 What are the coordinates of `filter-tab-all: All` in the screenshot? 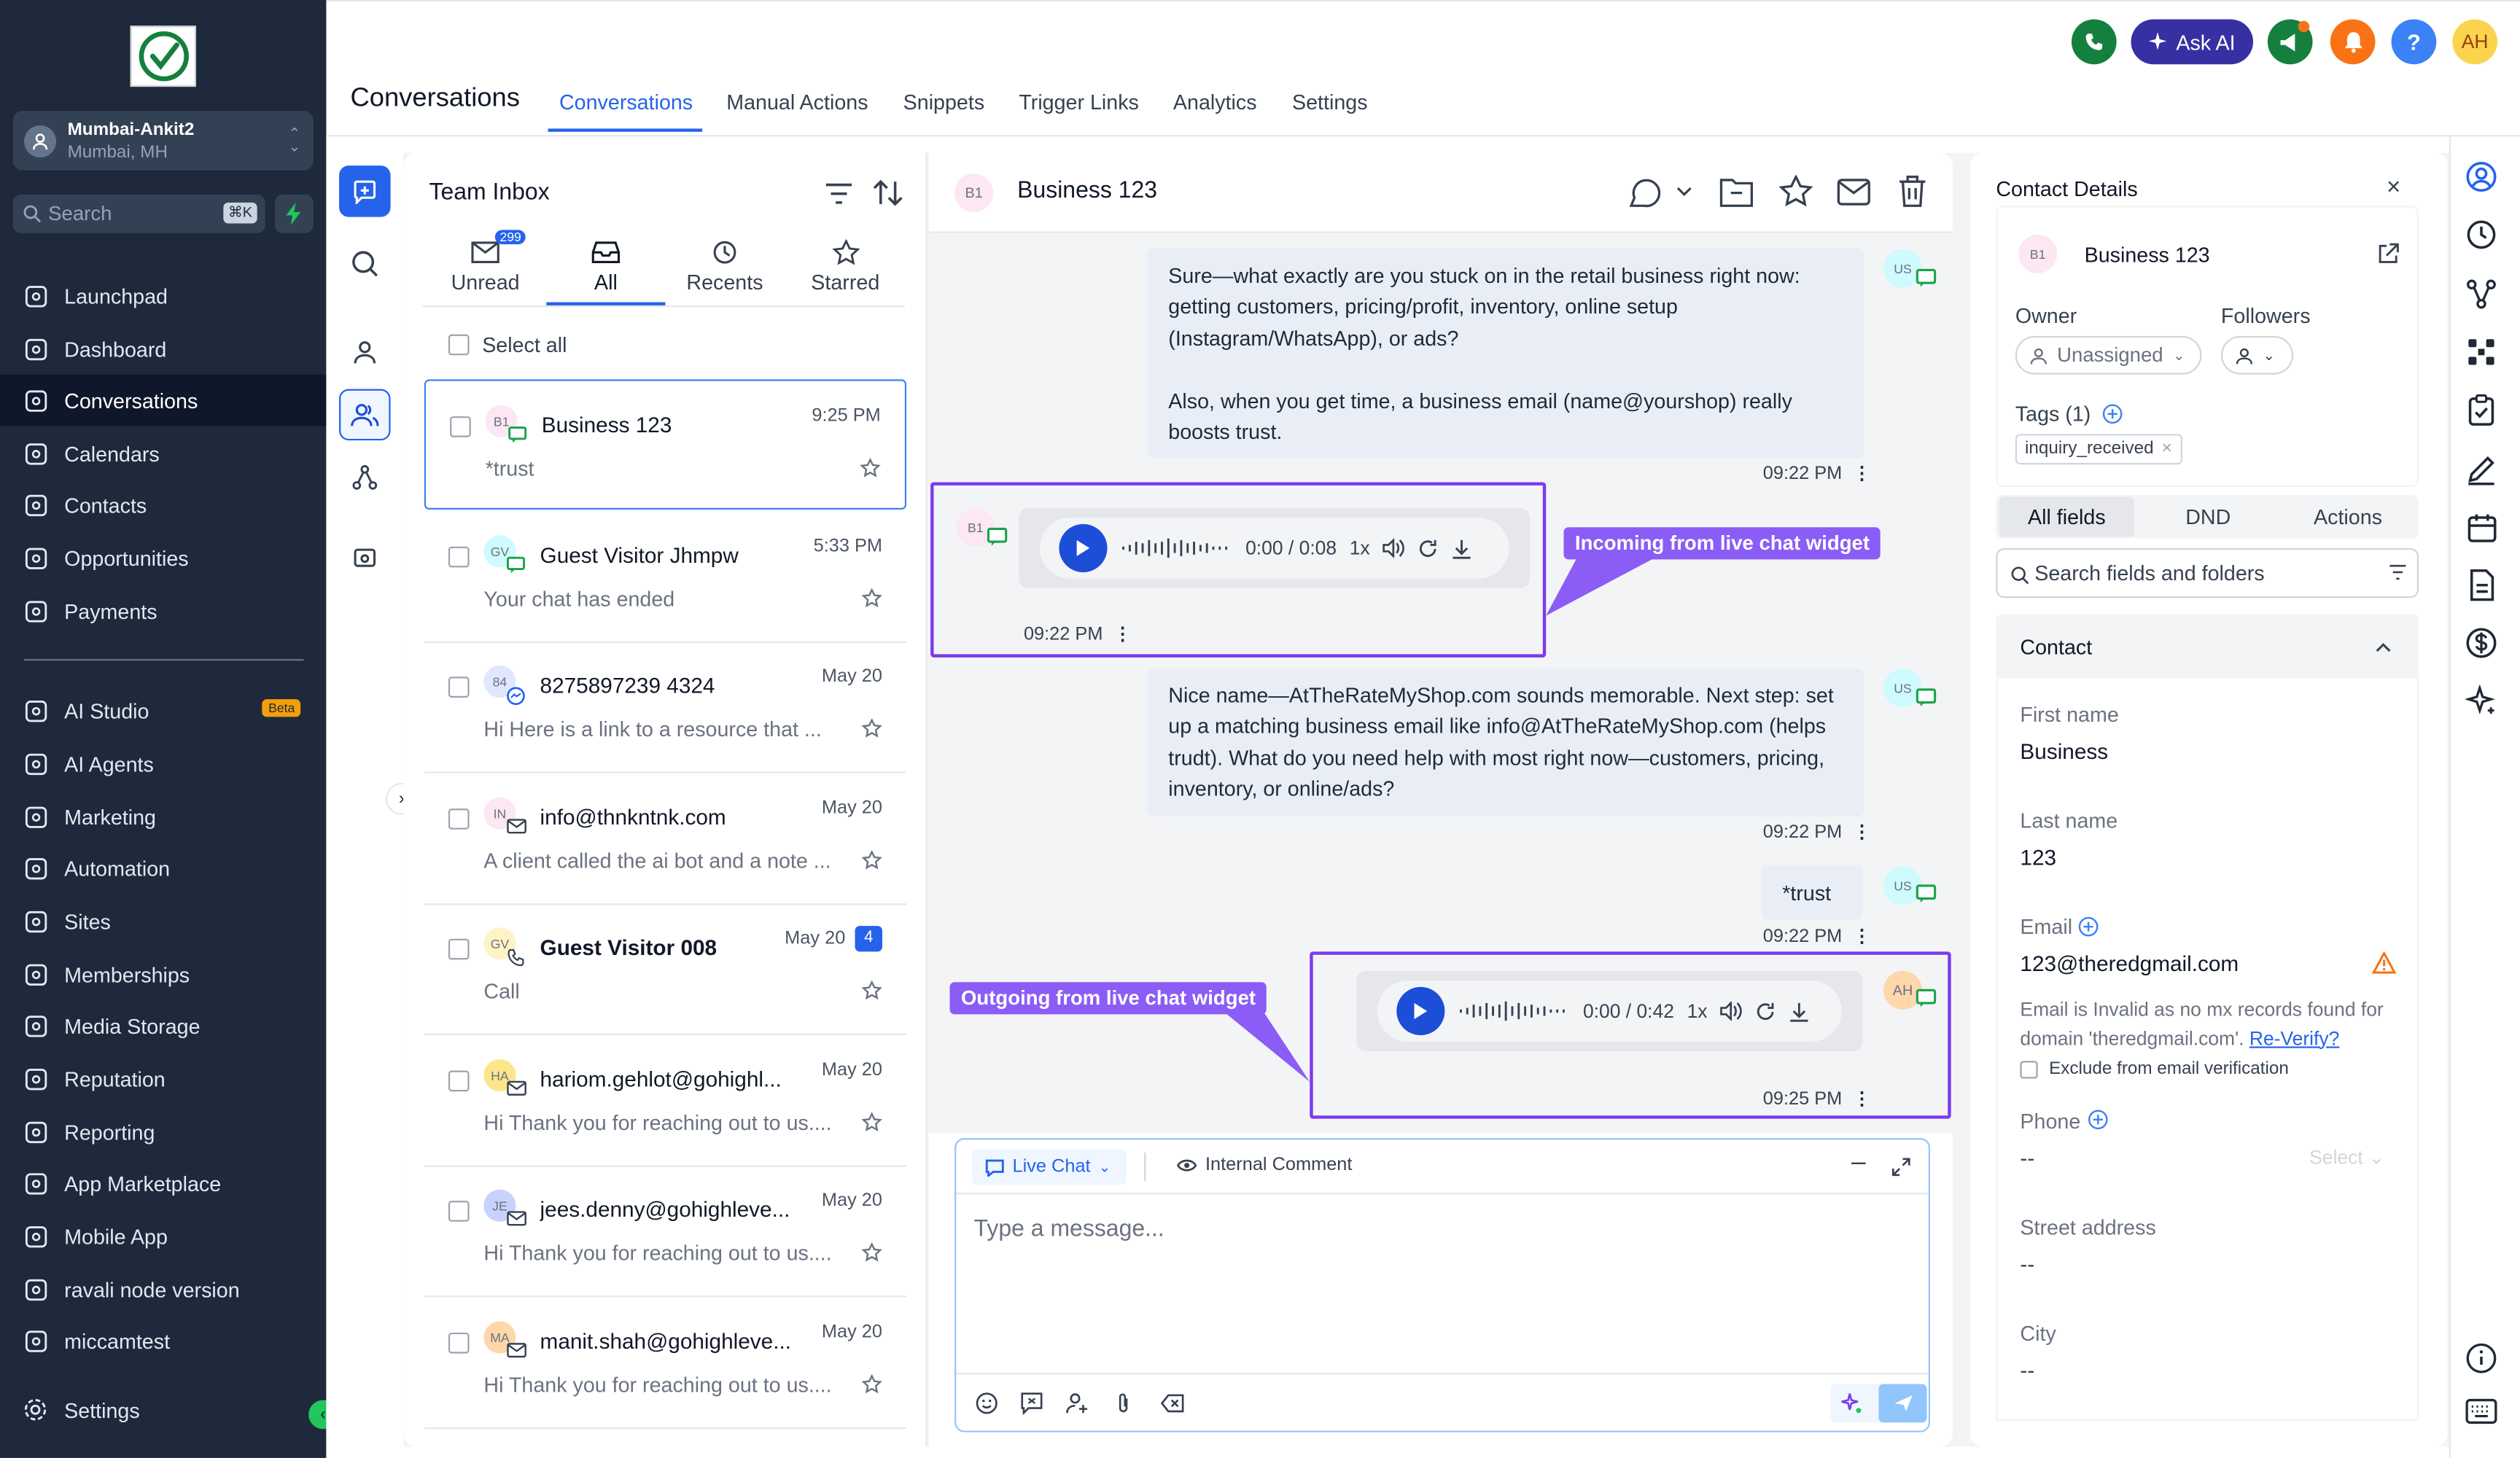 It's located at (605, 265).